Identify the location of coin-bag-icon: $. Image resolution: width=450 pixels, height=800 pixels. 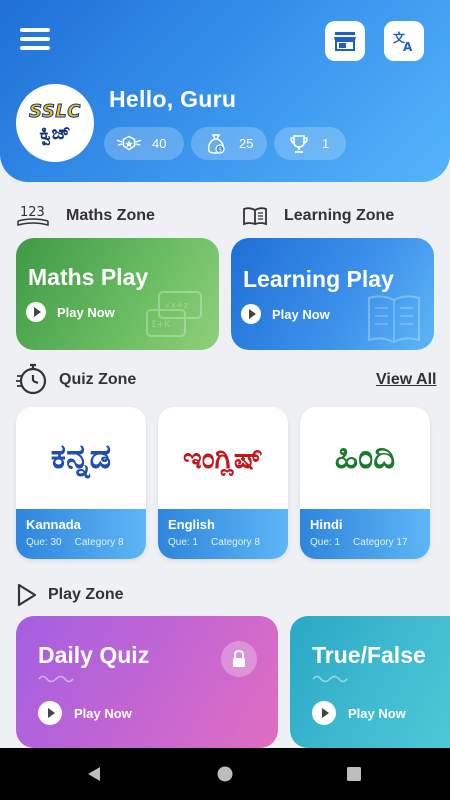
(216, 144).